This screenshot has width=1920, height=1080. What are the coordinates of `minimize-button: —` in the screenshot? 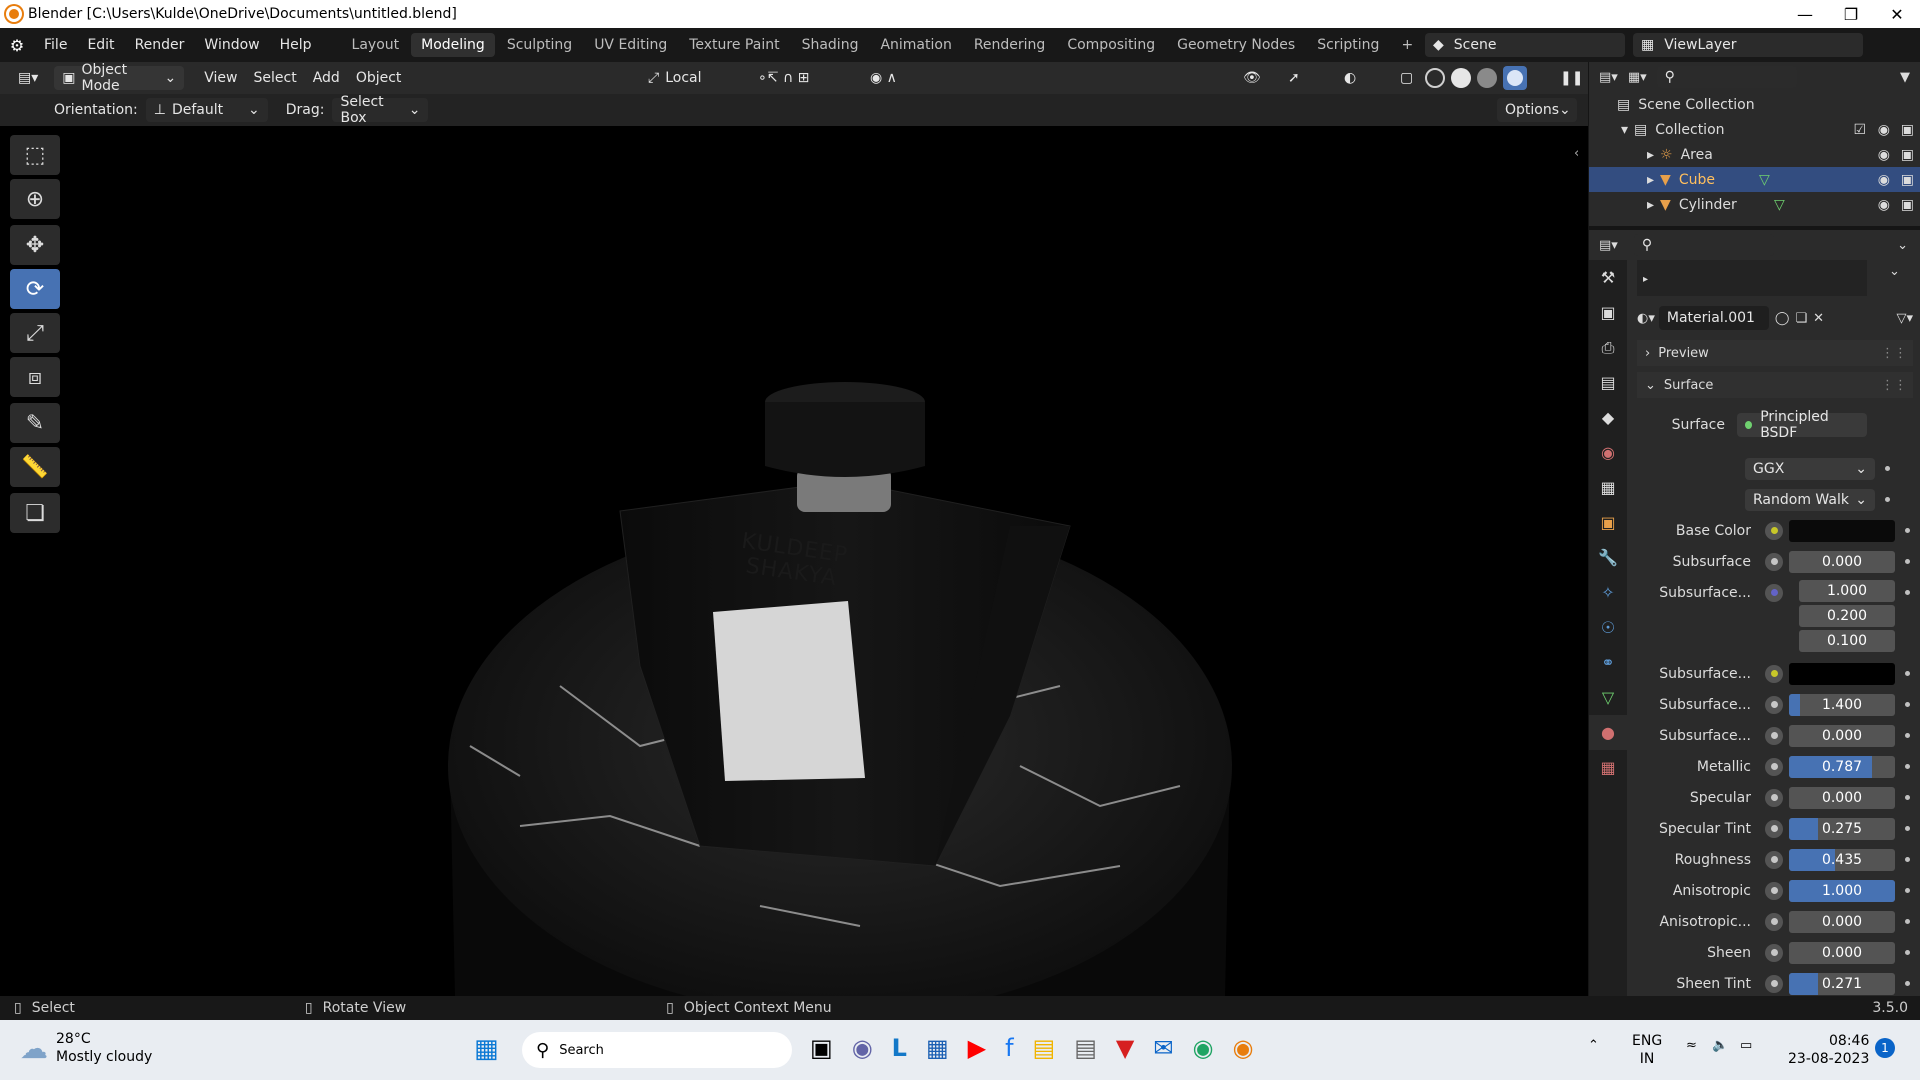 It's located at (1805, 14).